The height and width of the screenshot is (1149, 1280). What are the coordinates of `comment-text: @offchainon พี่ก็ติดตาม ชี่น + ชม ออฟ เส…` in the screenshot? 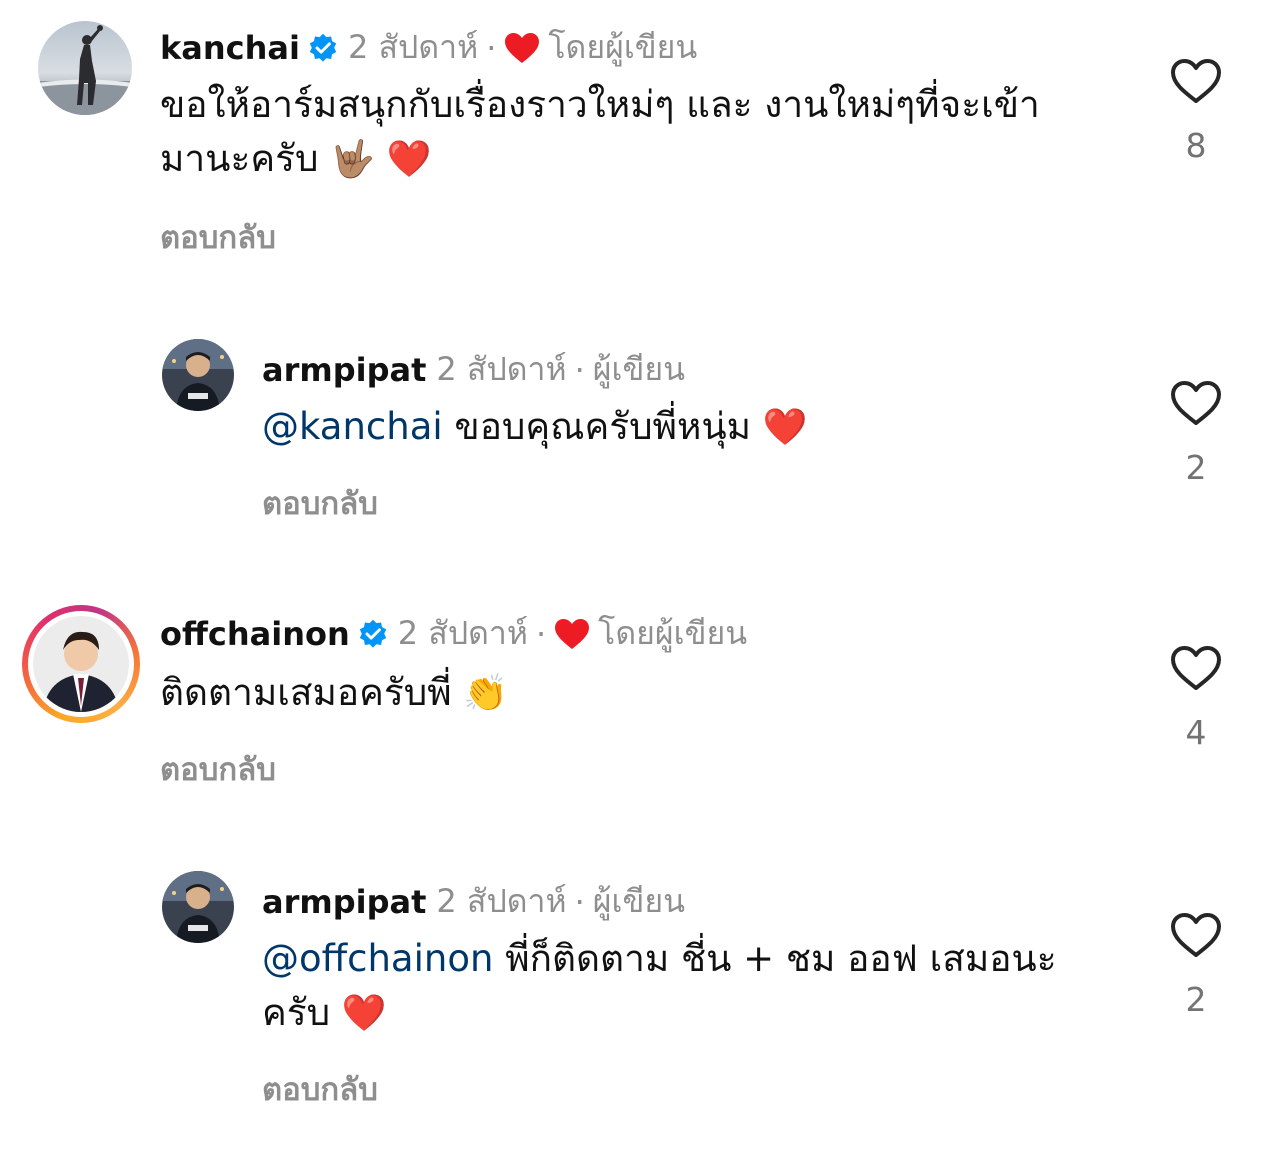 It's located at (687, 986).